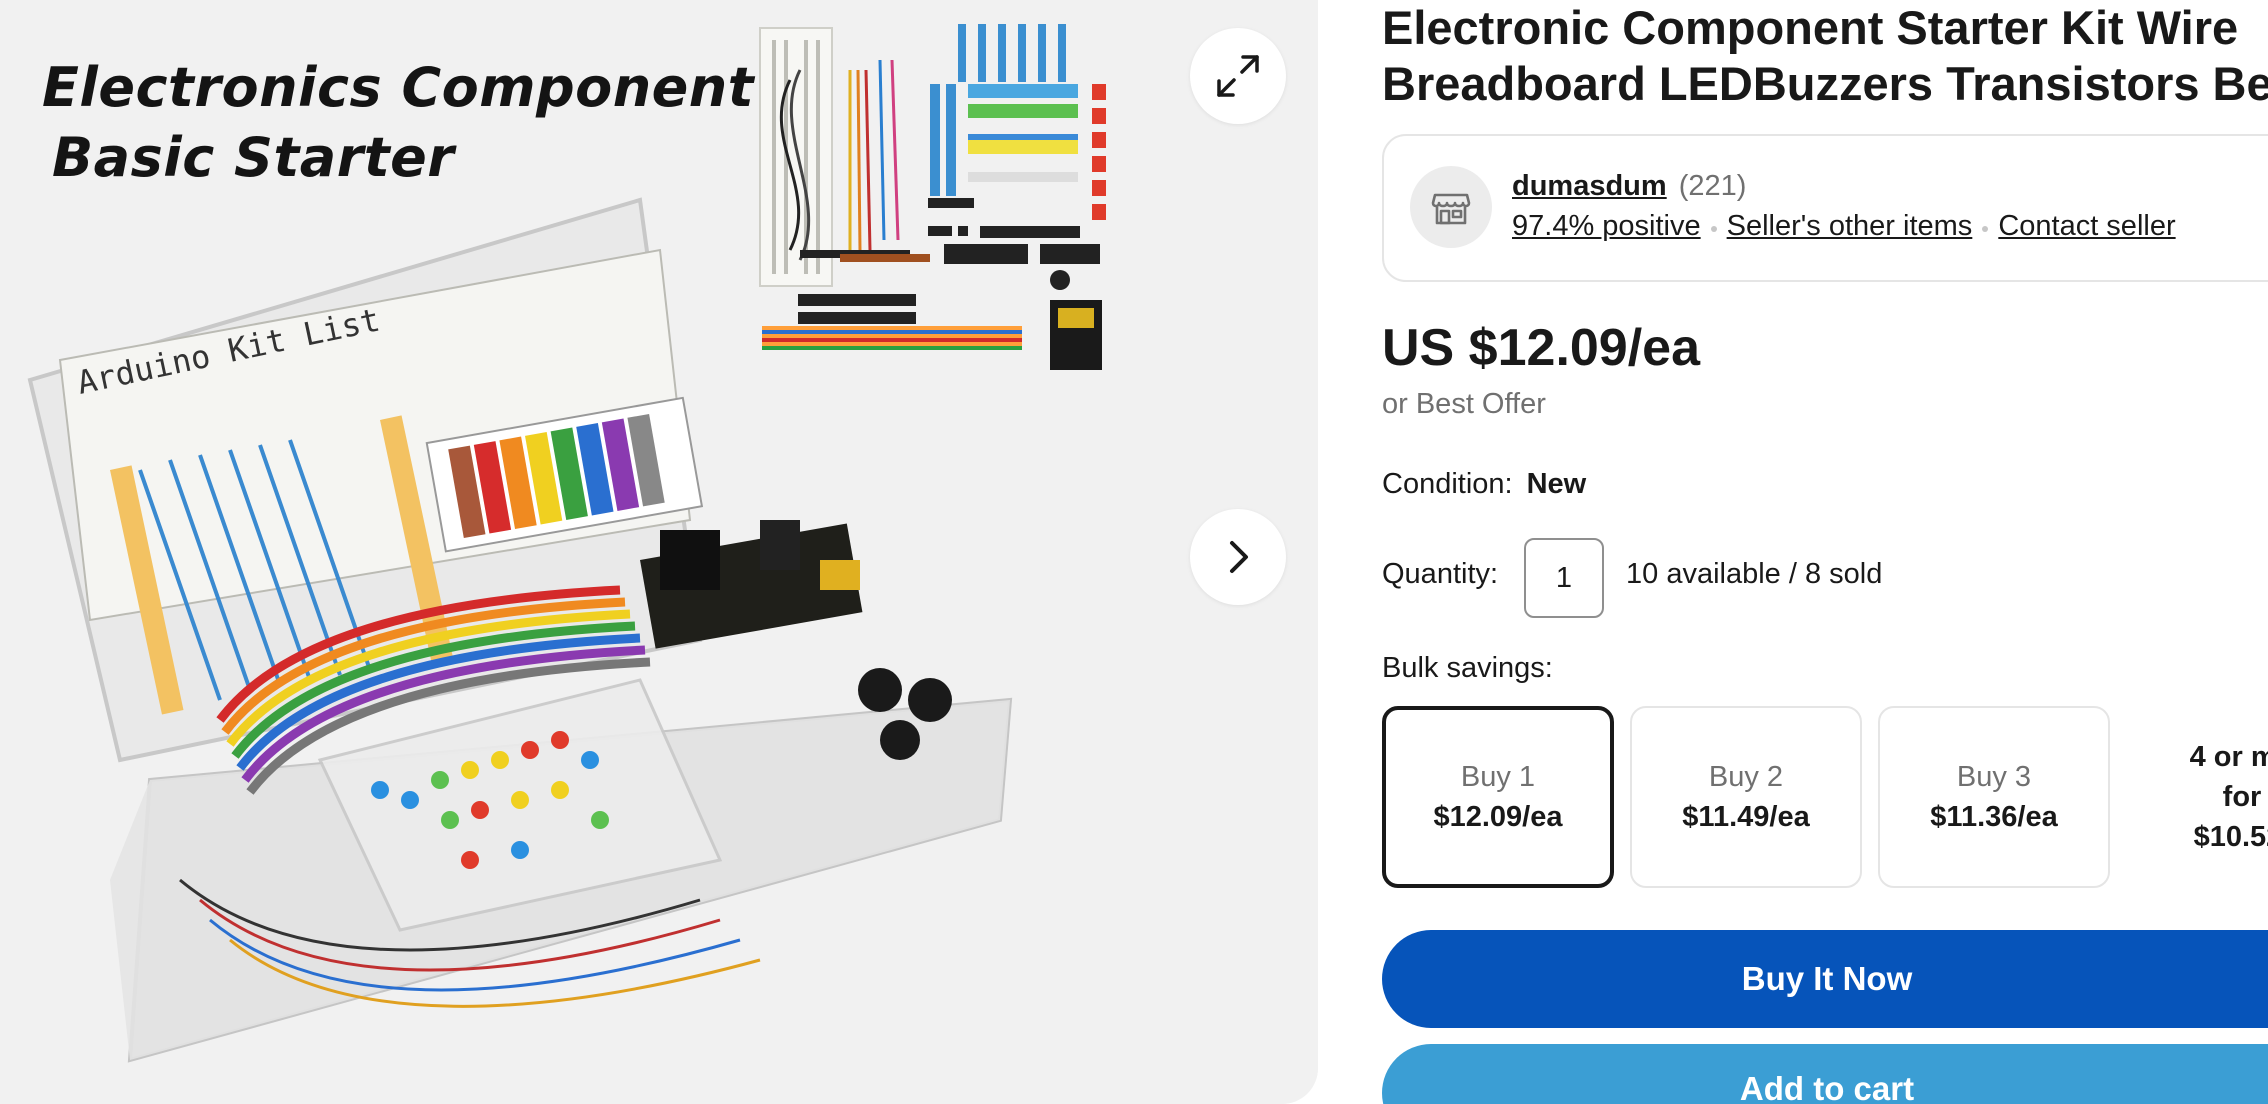  What do you see at coordinates (1994, 797) in the screenshot?
I see `bulk-option-buy-3: Buy 3 $11.36/ea` at bounding box center [1994, 797].